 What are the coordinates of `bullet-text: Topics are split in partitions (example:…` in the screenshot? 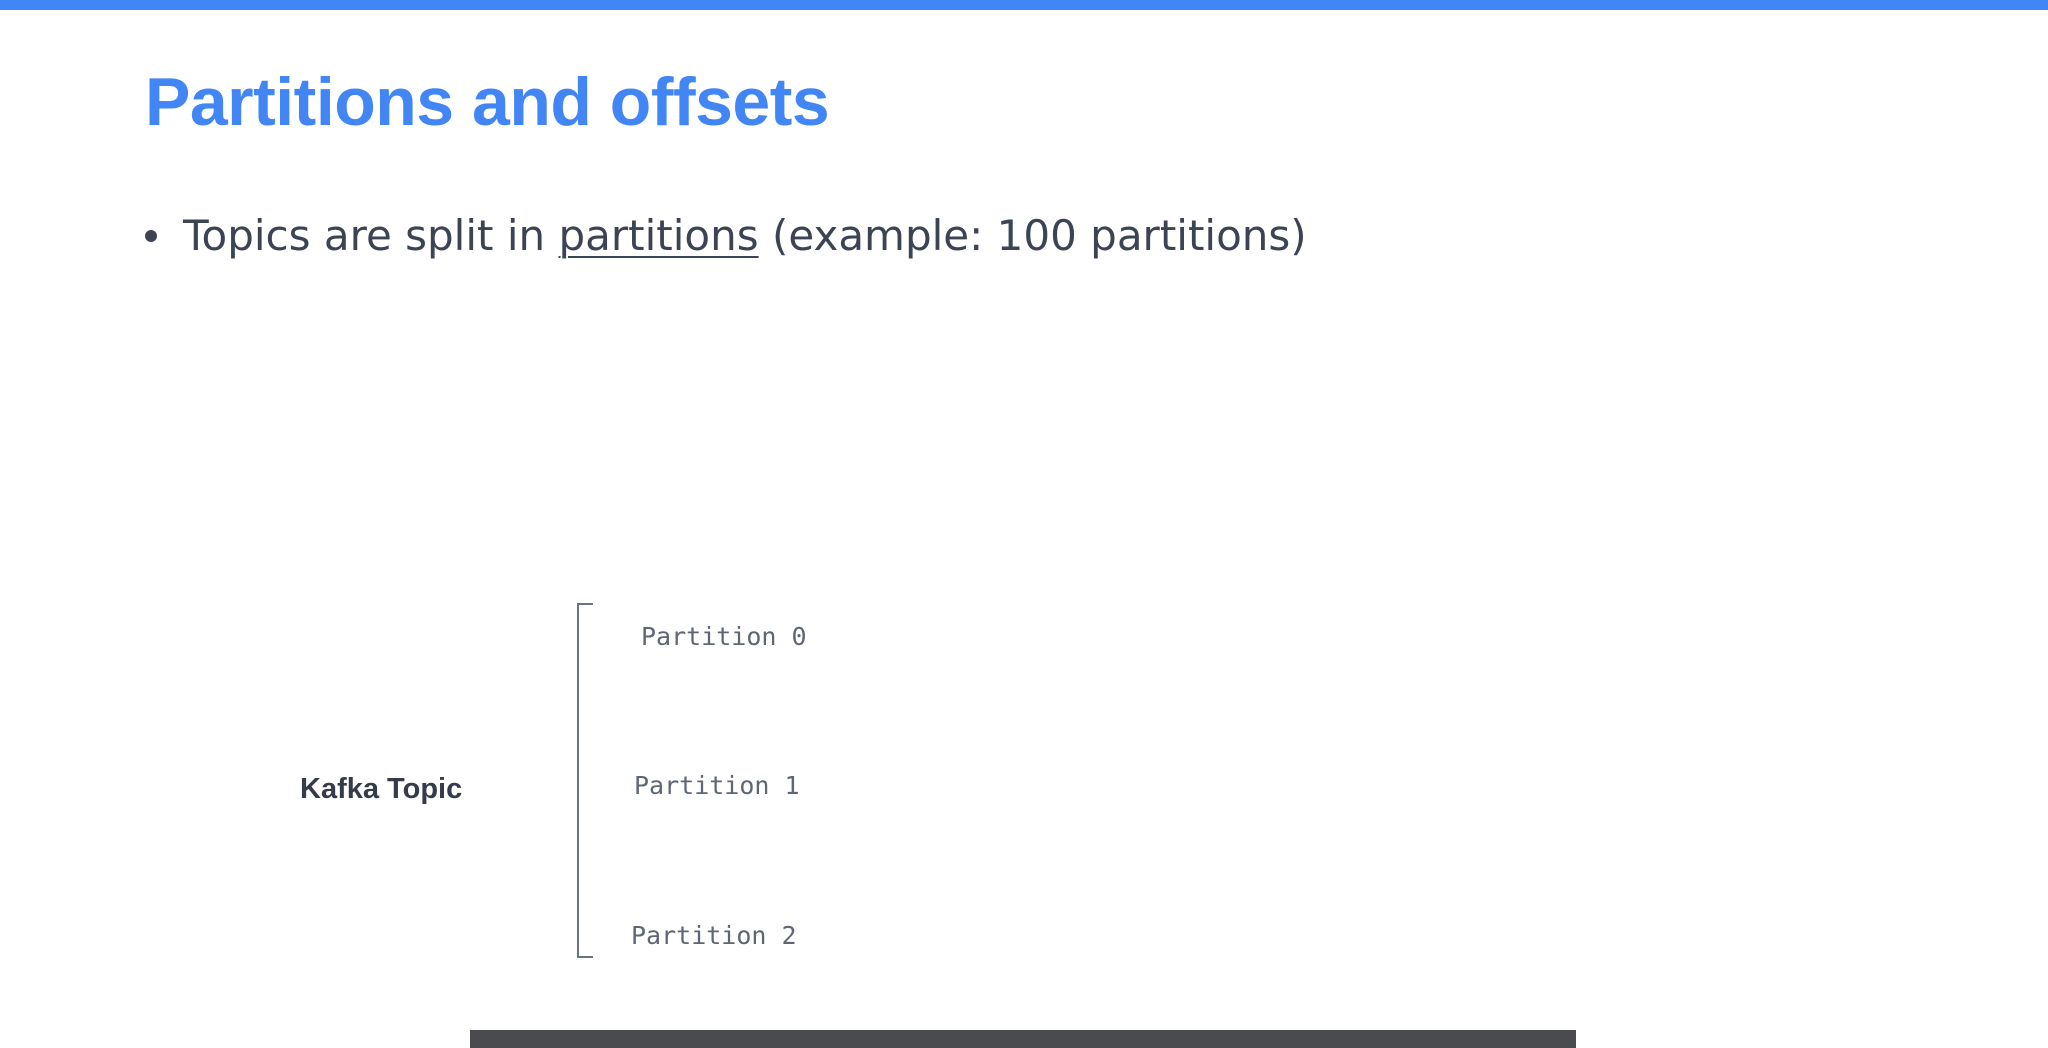 It's located at (745, 235).